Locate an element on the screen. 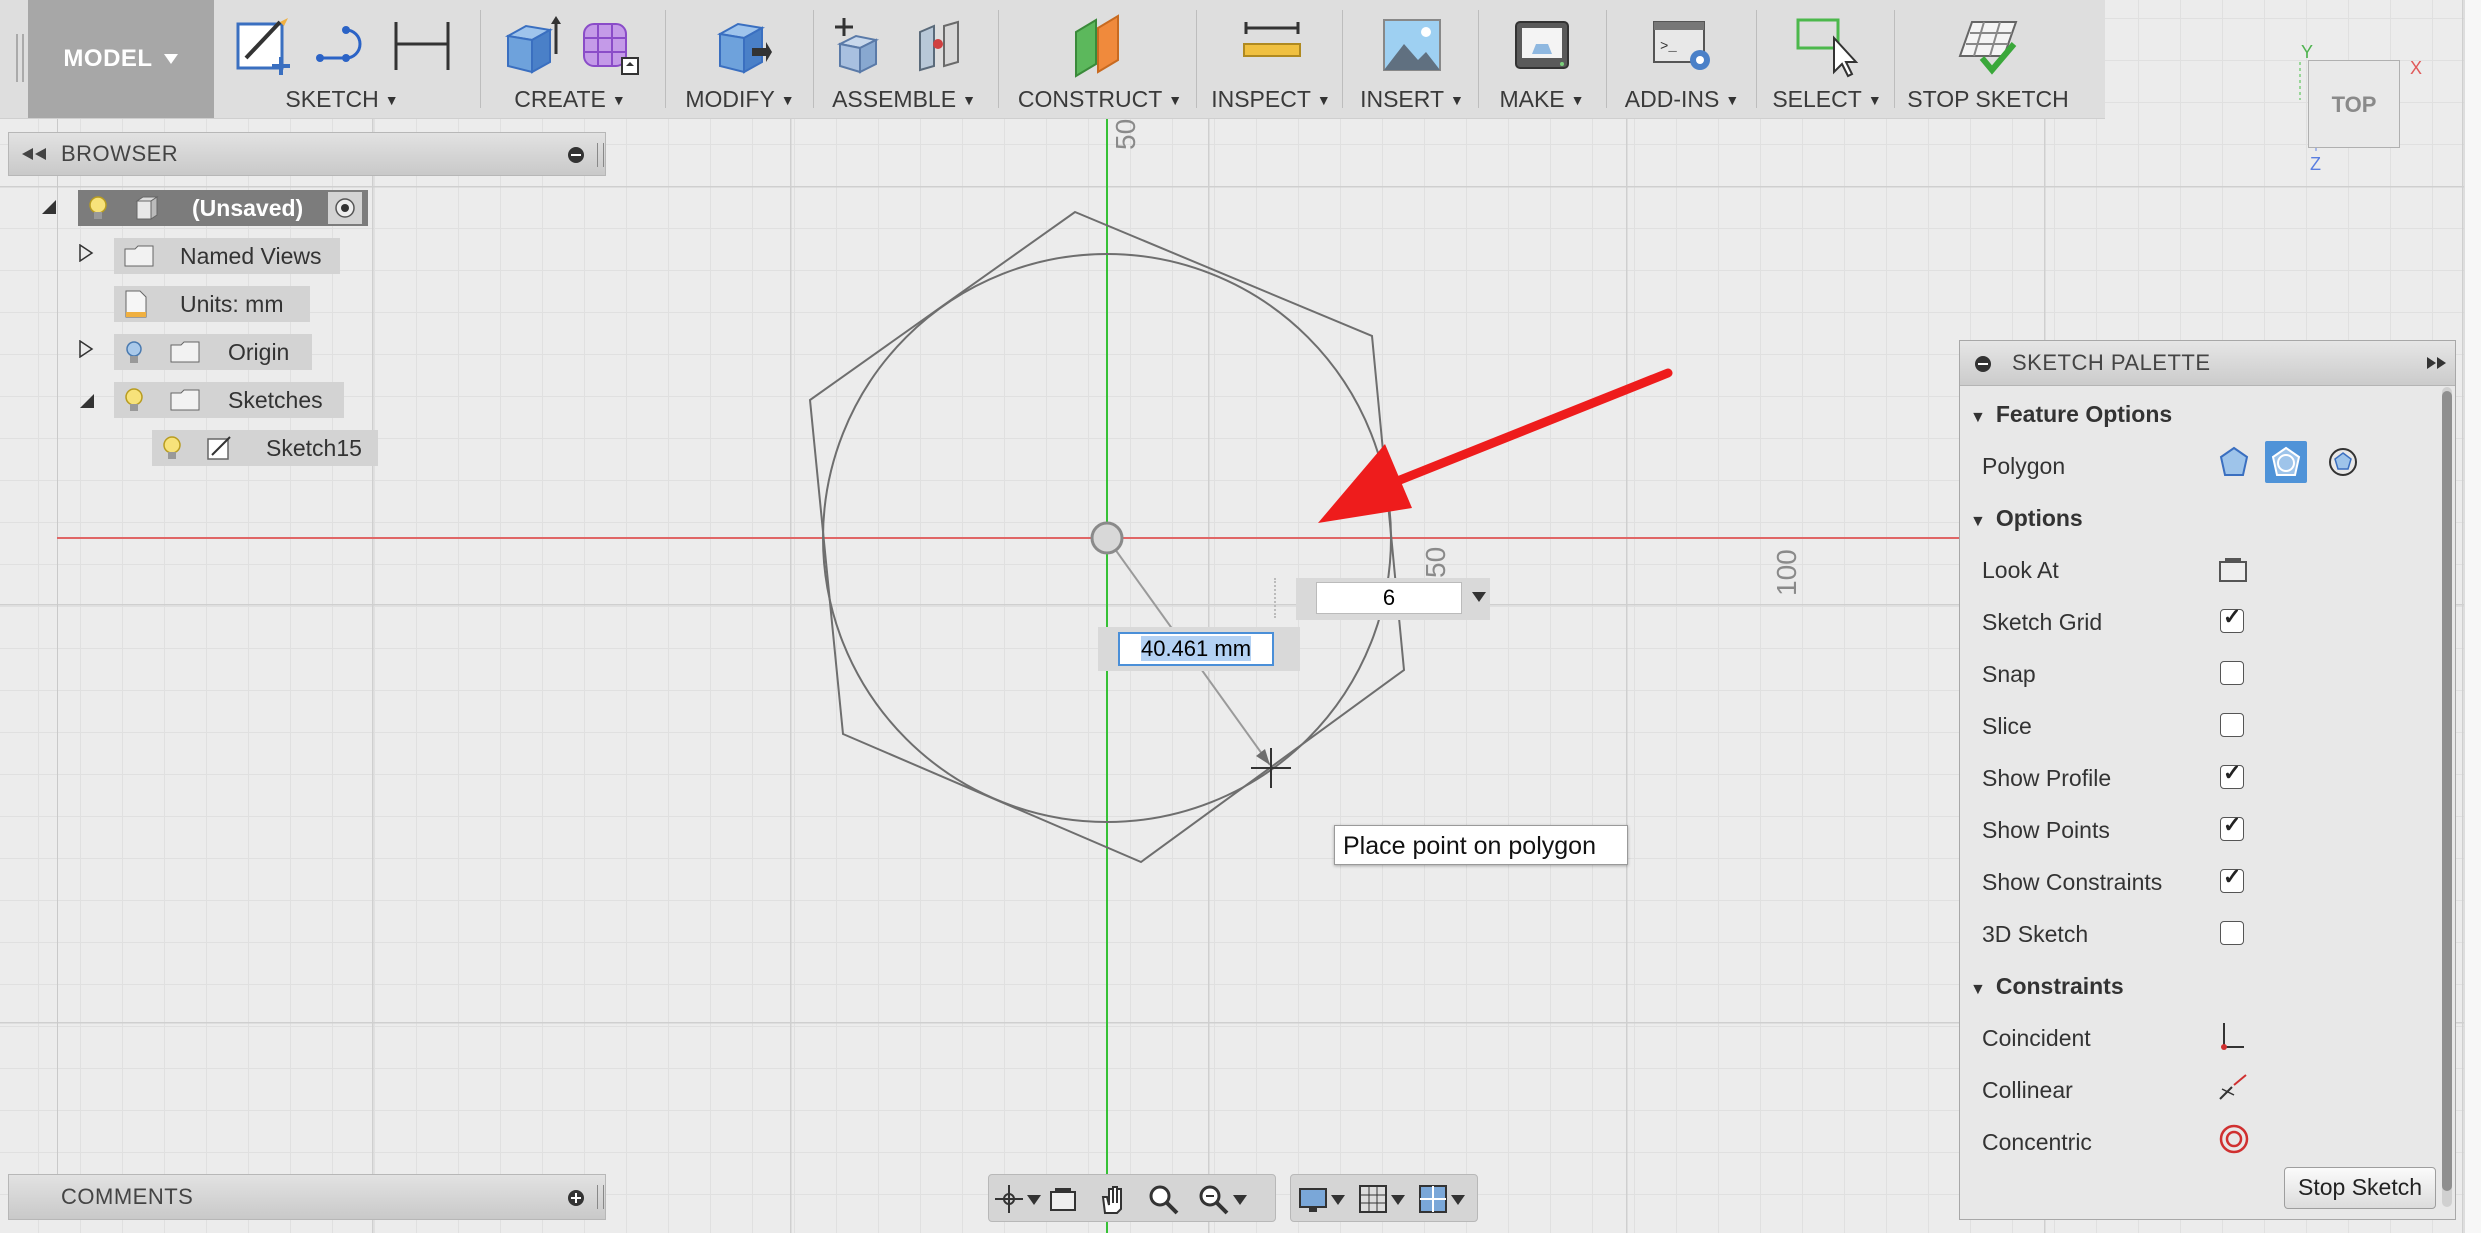 The height and width of the screenshot is (1233, 2481). create-sketch-icon is located at coordinates (264, 46).